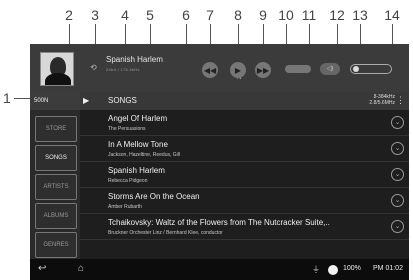 This screenshot has height=280, width=413. Describe the element at coordinates (298, 69) in the screenshot. I see `volume-slider` at that location.